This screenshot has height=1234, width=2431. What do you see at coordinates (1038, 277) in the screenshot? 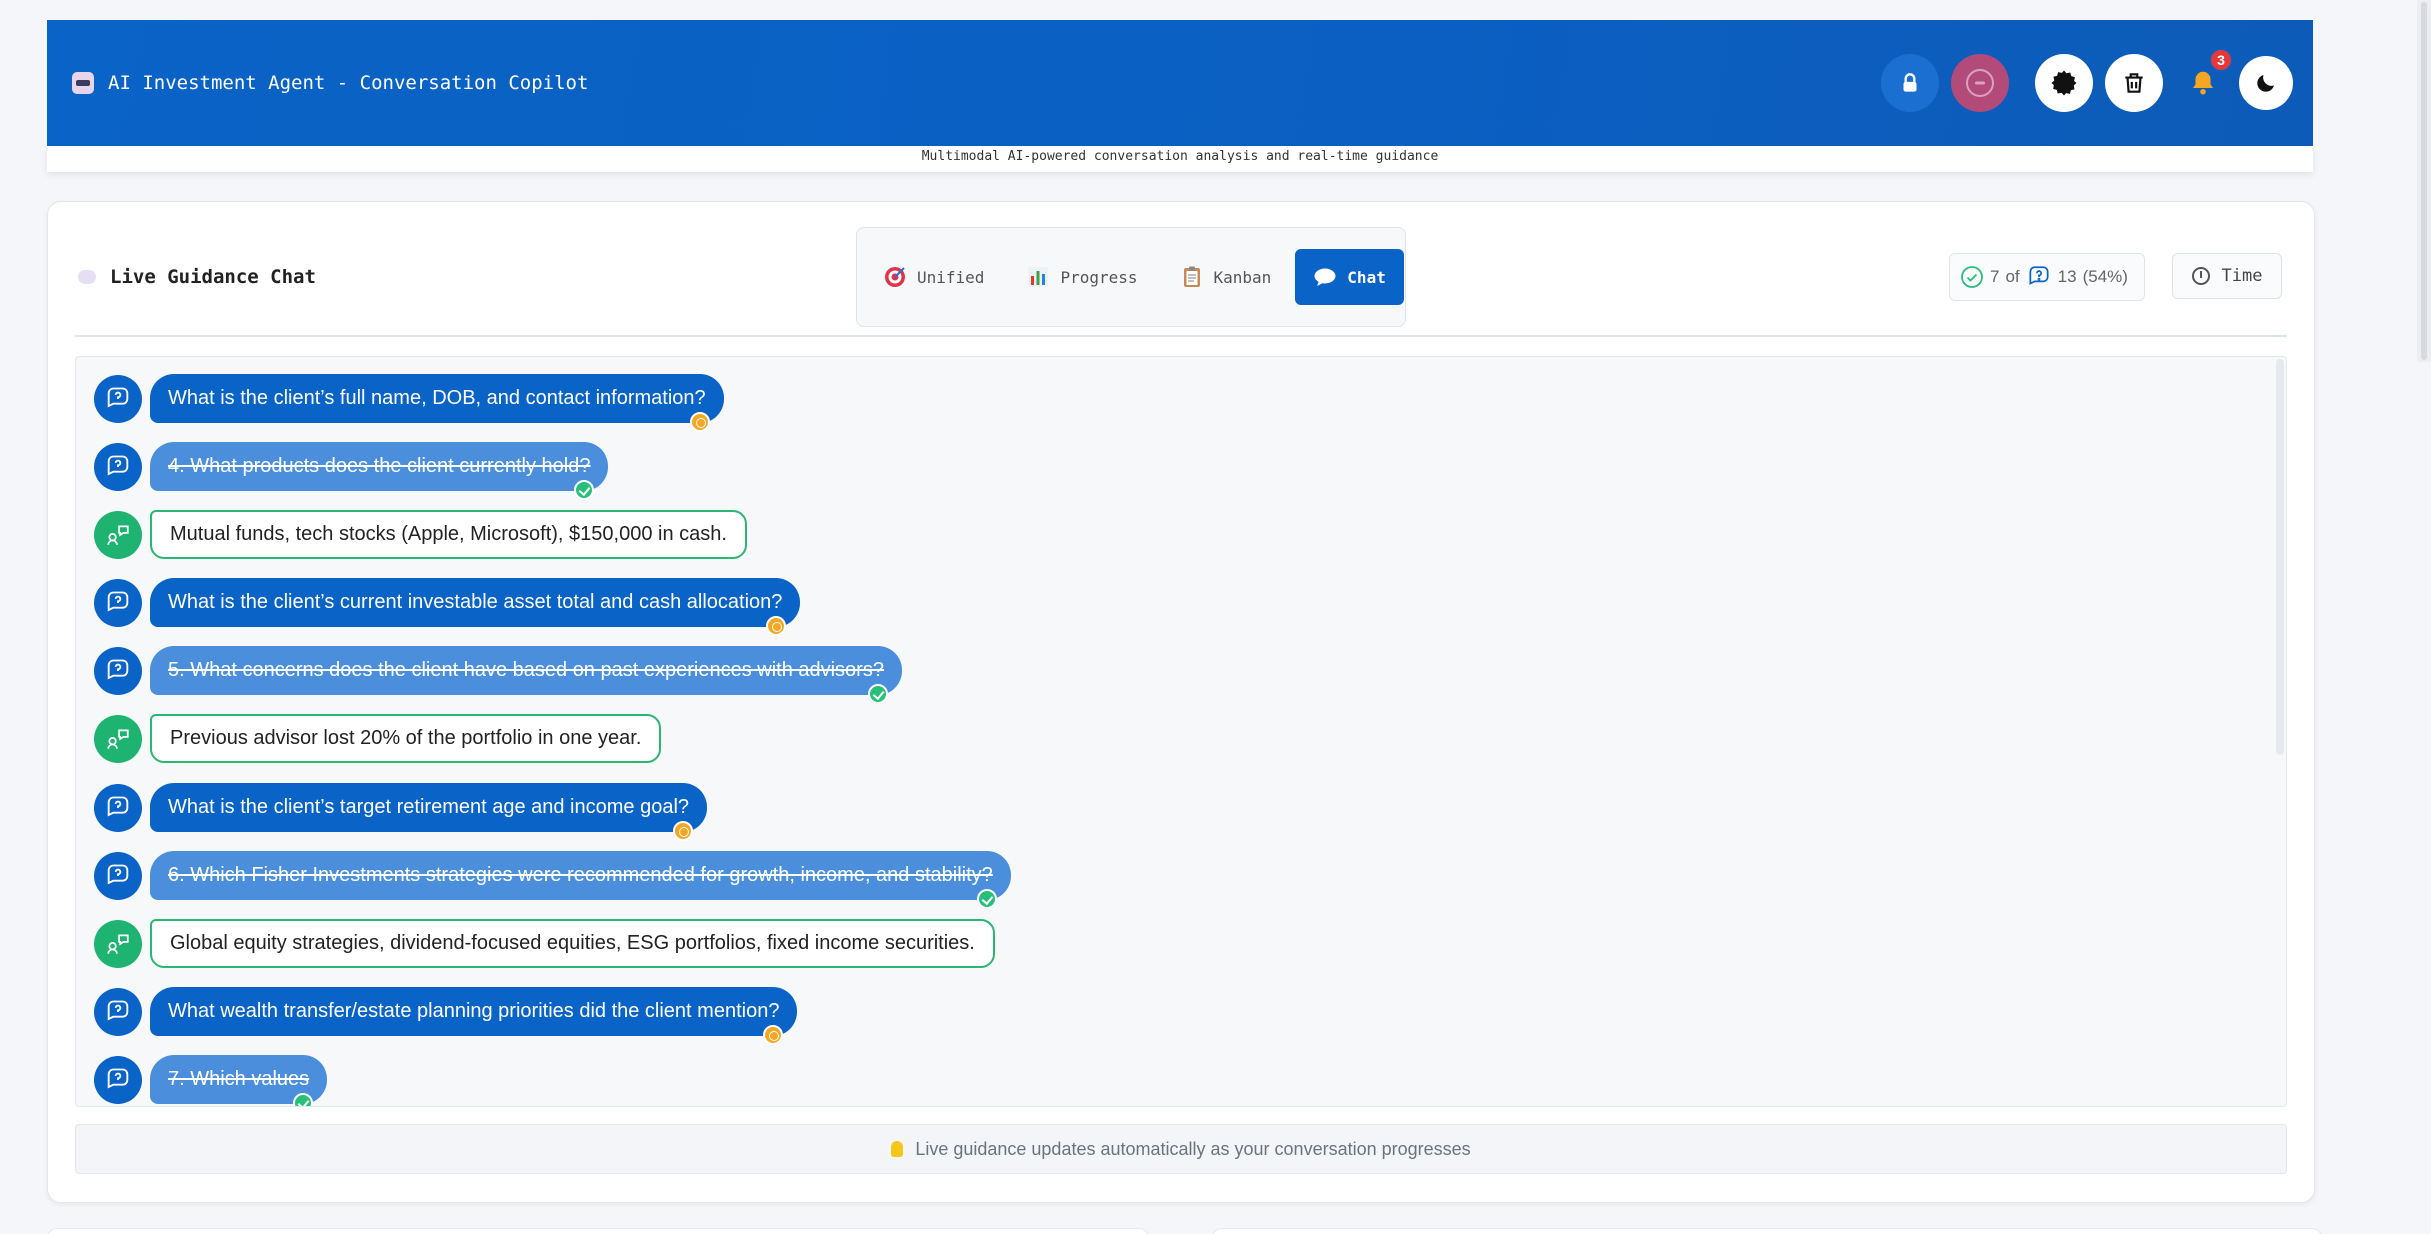
I see `bar-chart-icon` at bounding box center [1038, 277].